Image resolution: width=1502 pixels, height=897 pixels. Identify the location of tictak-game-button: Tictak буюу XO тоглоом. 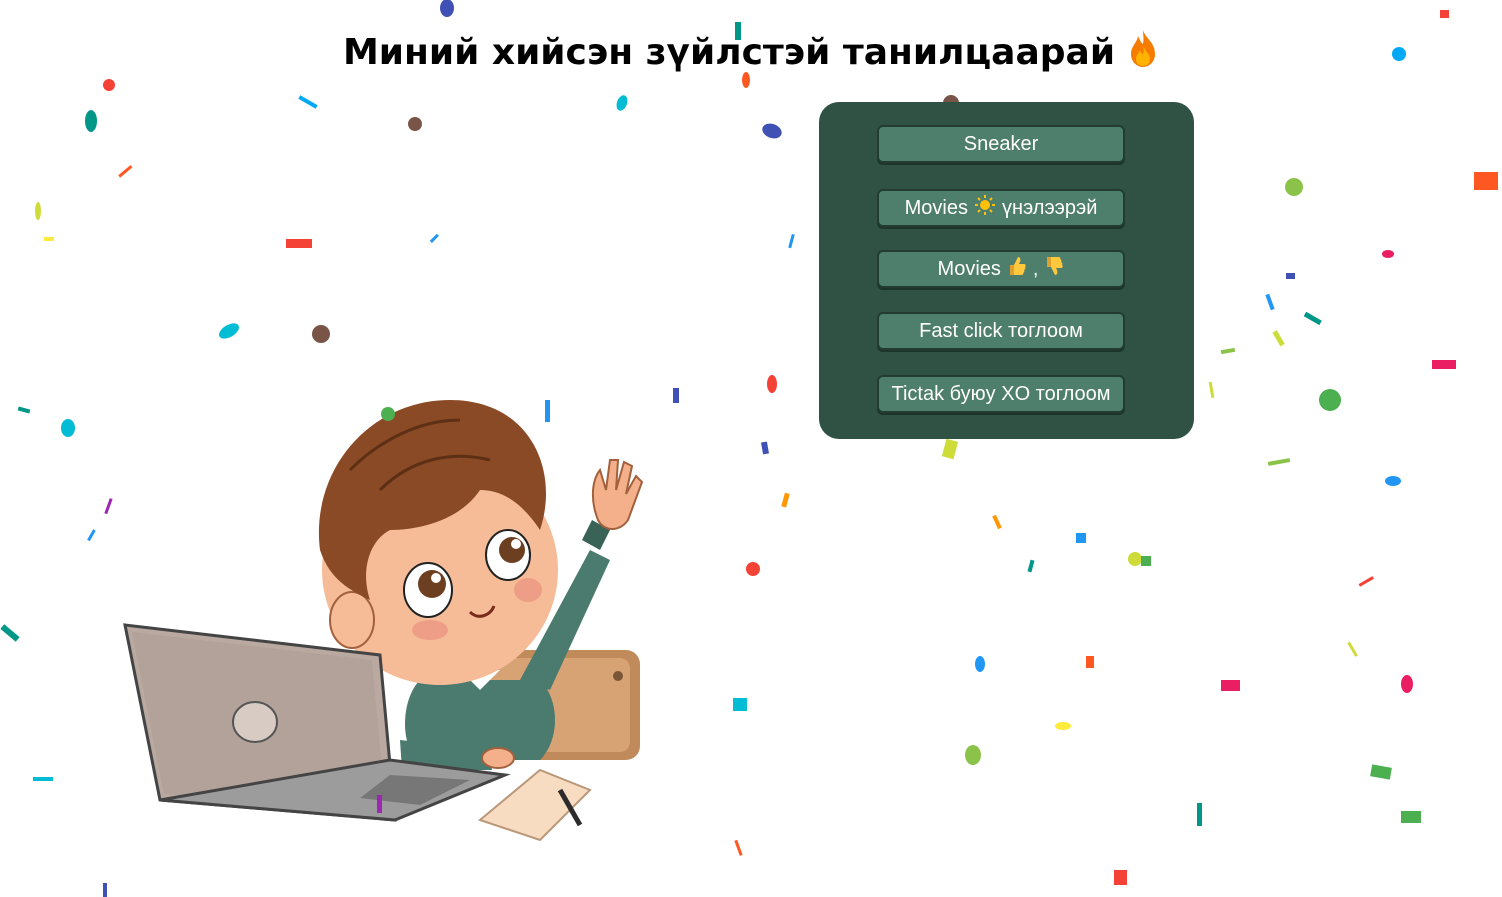
(1001, 394).